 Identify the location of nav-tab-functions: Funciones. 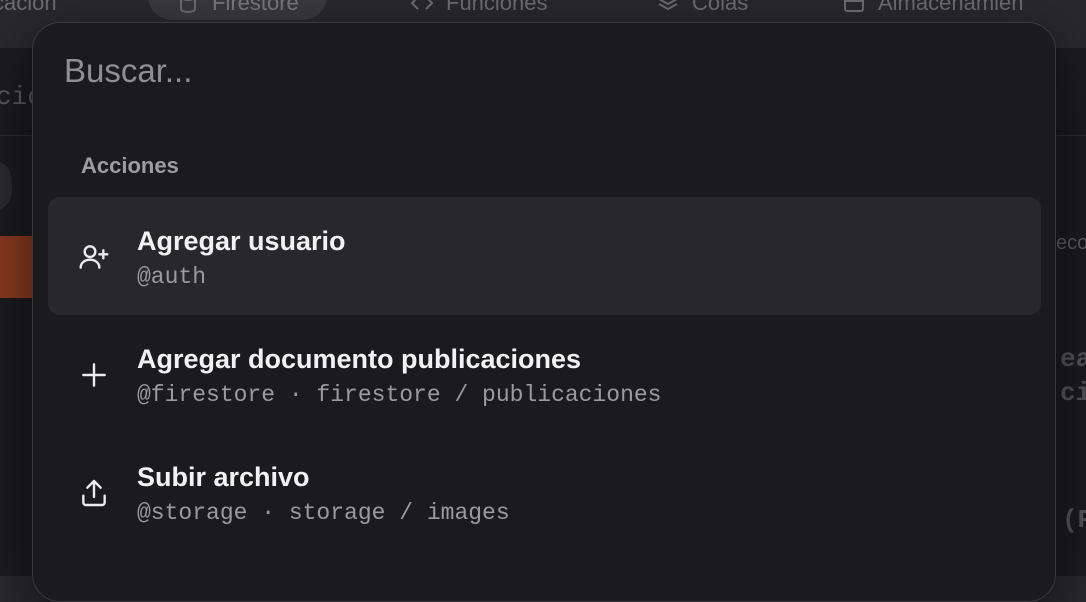
(479, 10).